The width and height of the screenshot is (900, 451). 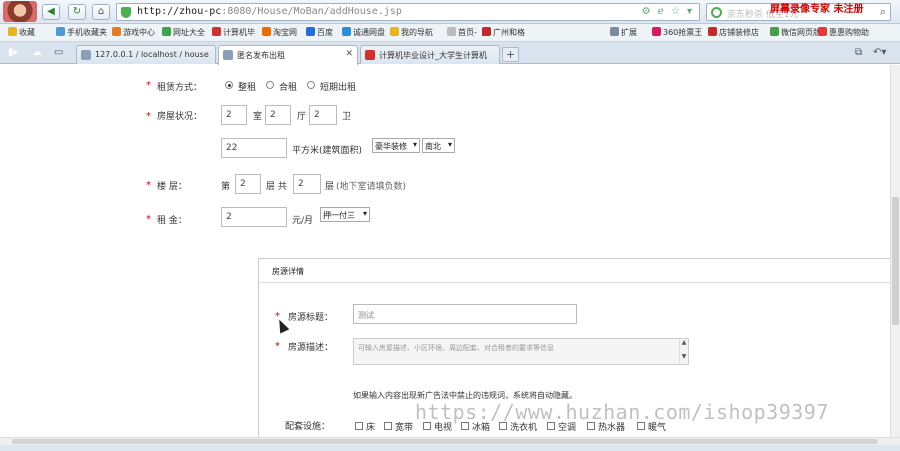 What do you see at coordinates (247, 88) in the screenshot?
I see `radio-whole-rent-label: 整租` at bounding box center [247, 88].